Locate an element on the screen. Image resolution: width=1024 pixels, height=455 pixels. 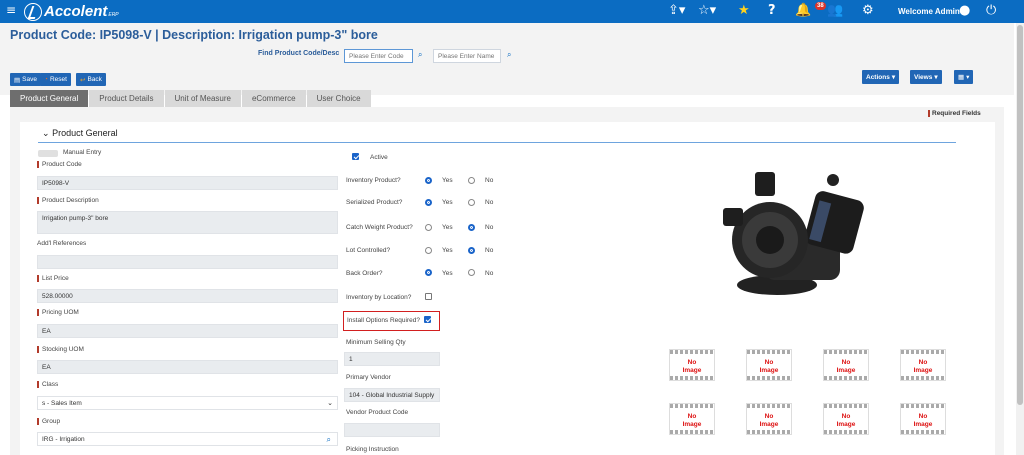
section-header: ⌄ Product General is located at coordinates (80, 133).